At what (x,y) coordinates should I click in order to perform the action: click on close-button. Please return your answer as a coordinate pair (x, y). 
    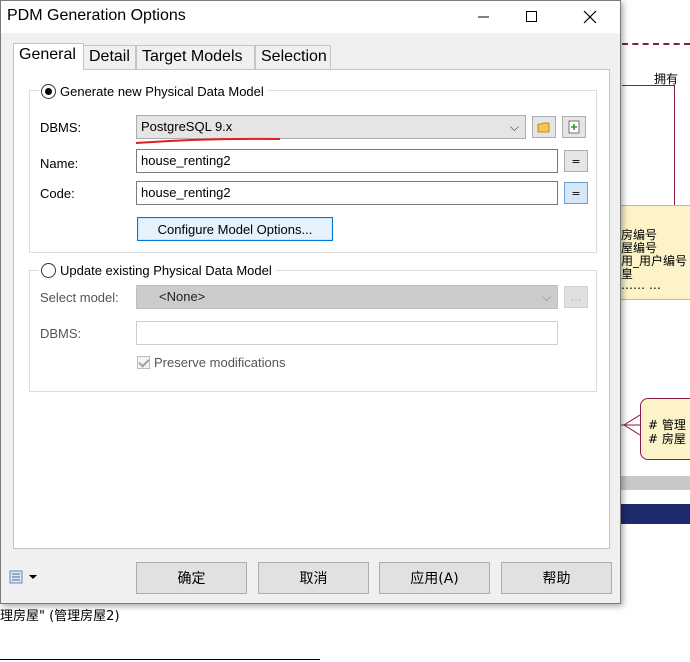
    Looking at the image, I should click on (590, 17).